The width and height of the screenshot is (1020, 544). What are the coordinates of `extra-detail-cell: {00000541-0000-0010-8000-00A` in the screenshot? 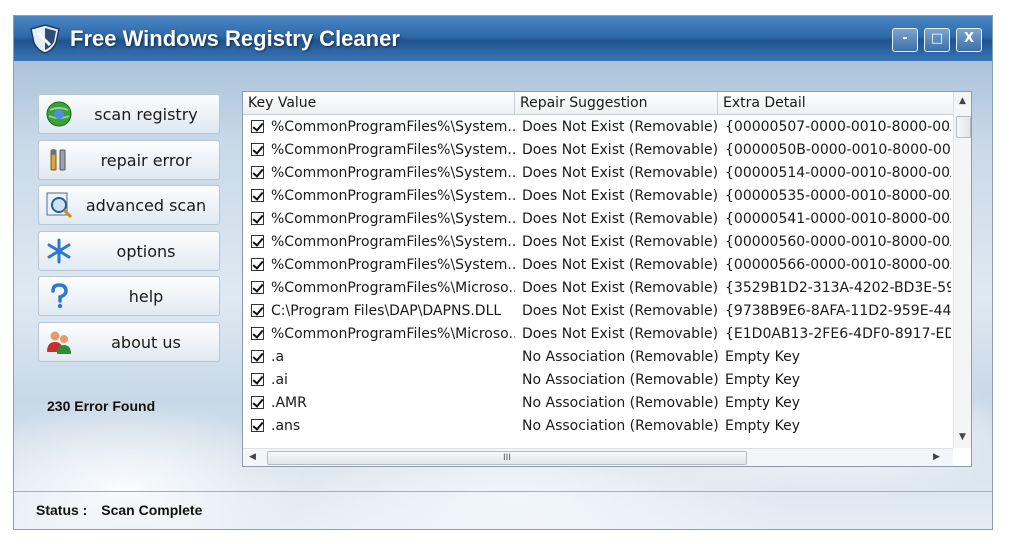 It's located at (838, 219).